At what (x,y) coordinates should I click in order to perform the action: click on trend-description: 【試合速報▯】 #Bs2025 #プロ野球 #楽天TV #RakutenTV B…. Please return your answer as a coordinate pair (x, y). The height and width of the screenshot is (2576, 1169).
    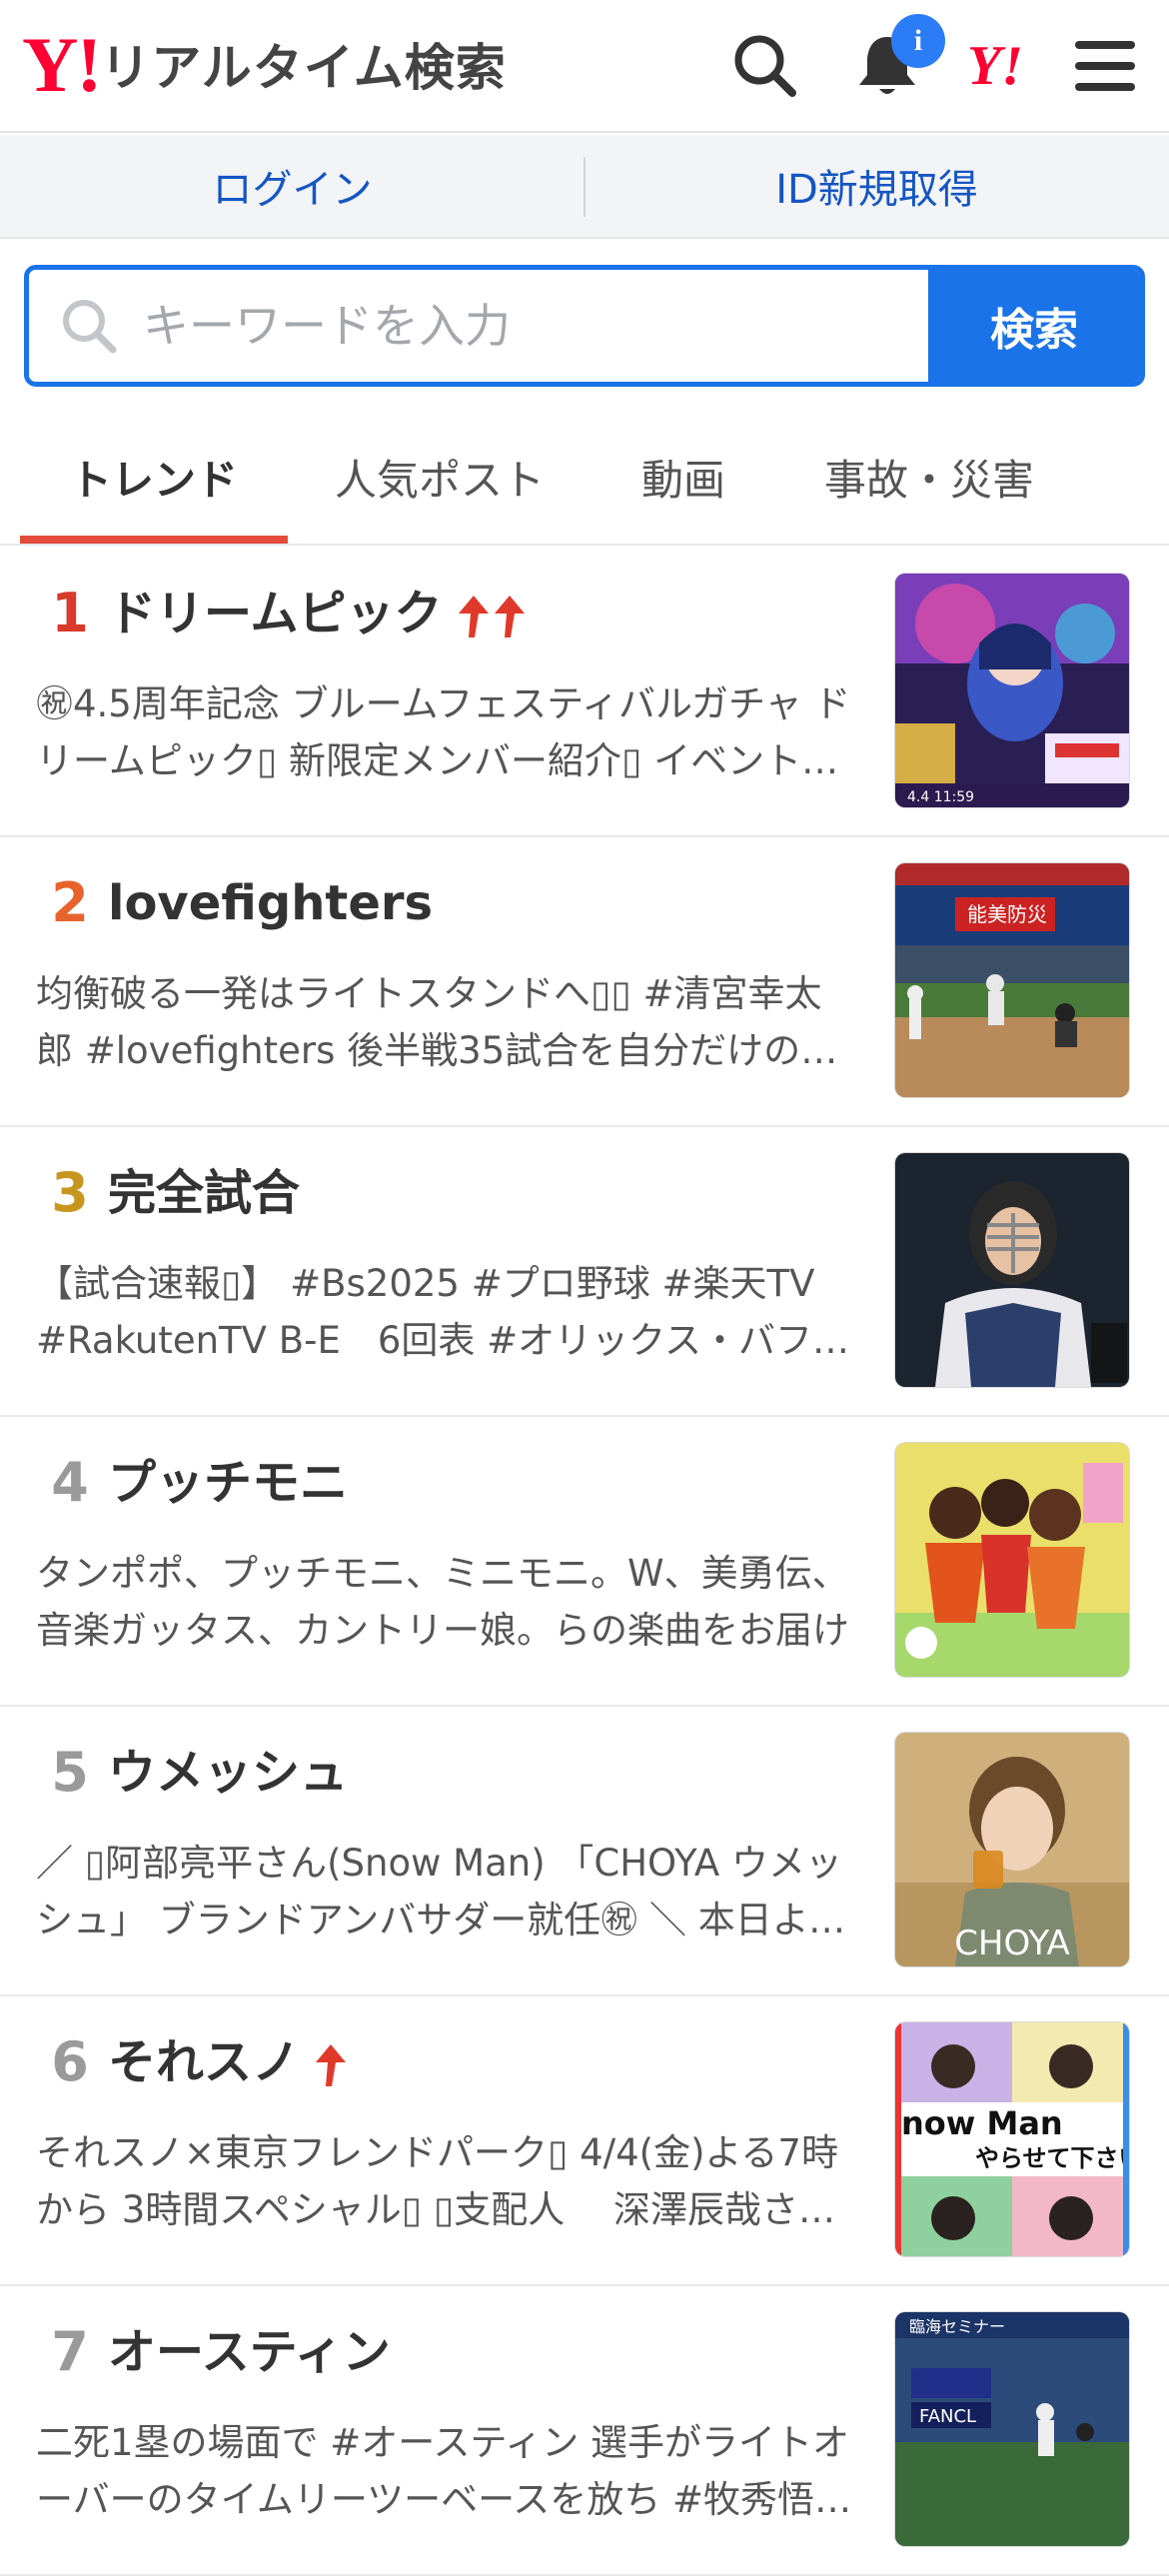
    Looking at the image, I should click on (443, 1312).